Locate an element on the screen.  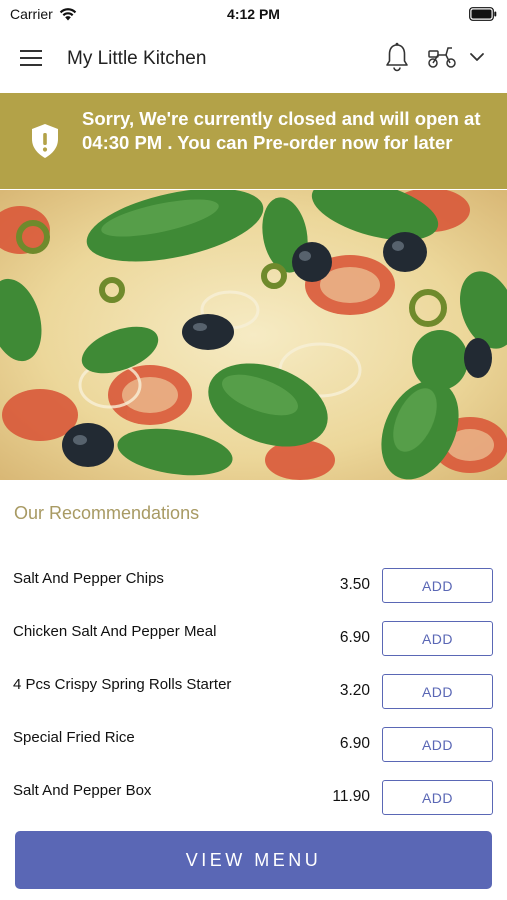
delivery-mode-dropdown is located at coordinates (479, 59).